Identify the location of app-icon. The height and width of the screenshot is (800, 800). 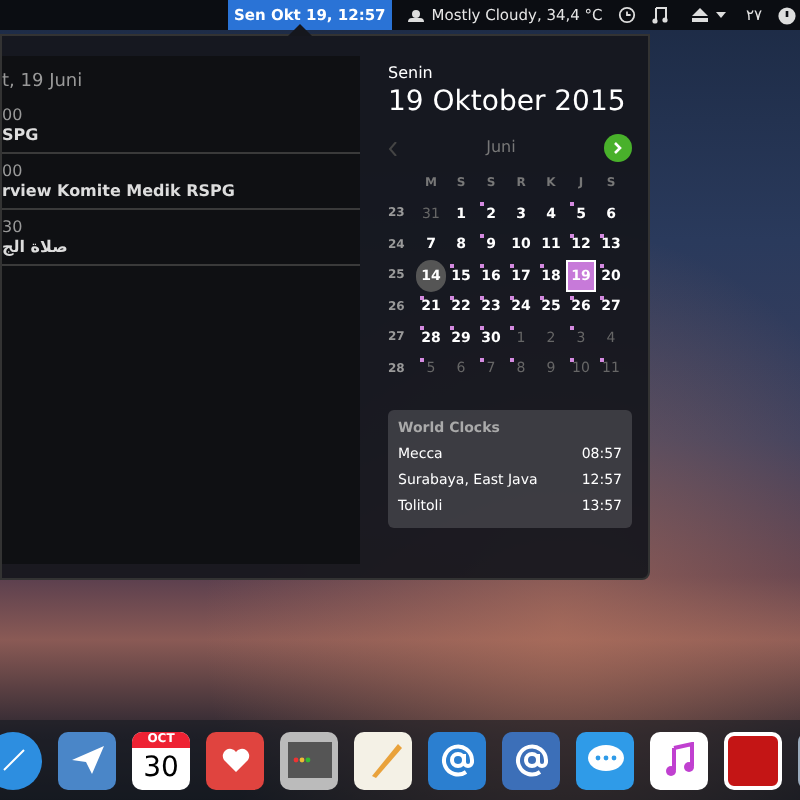
(753, 760).